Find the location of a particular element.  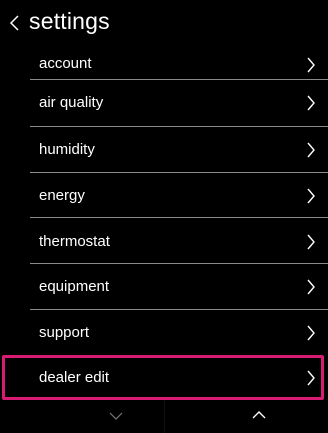

selection-highlight is located at coordinates (163, 377).